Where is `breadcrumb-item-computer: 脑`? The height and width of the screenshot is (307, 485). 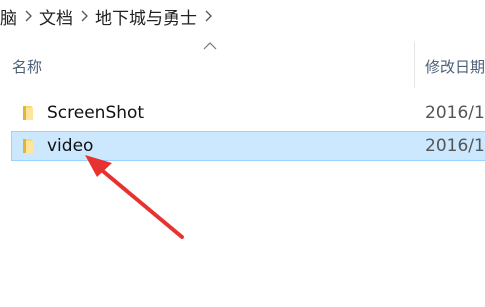 breadcrumb-item-computer: 脑 is located at coordinates (10, 16).